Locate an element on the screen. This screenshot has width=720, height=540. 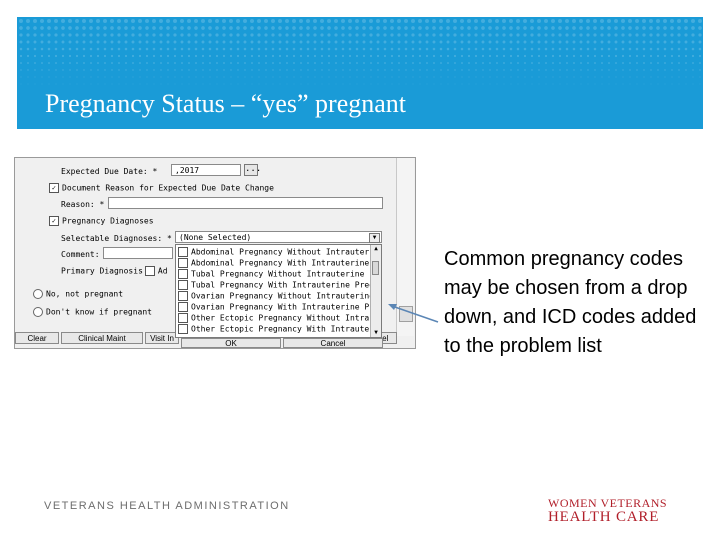
diagnoses-dropdown-list: Abdominal Pregnancy Without Intrauter is located at coordinates (278, 291).